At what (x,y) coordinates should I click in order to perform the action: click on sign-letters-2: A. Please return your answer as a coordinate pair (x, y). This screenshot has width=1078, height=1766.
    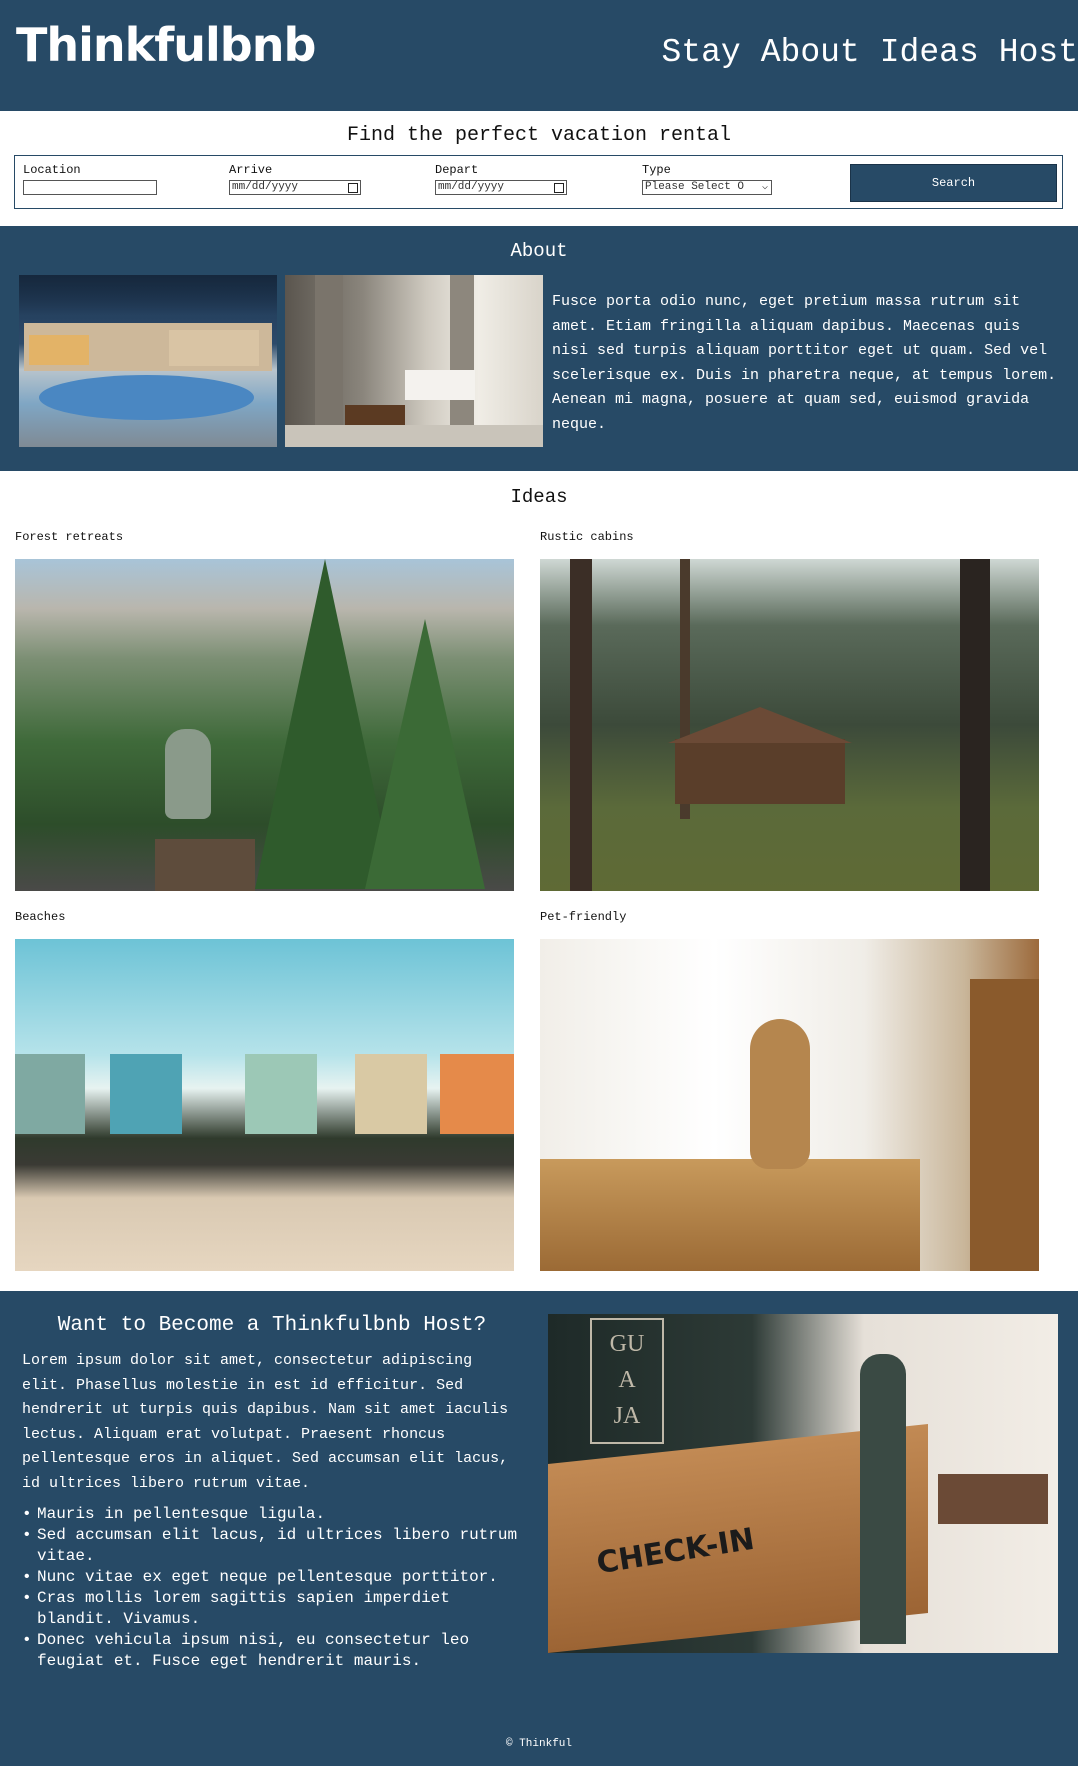
    Looking at the image, I should click on (627, 1380).